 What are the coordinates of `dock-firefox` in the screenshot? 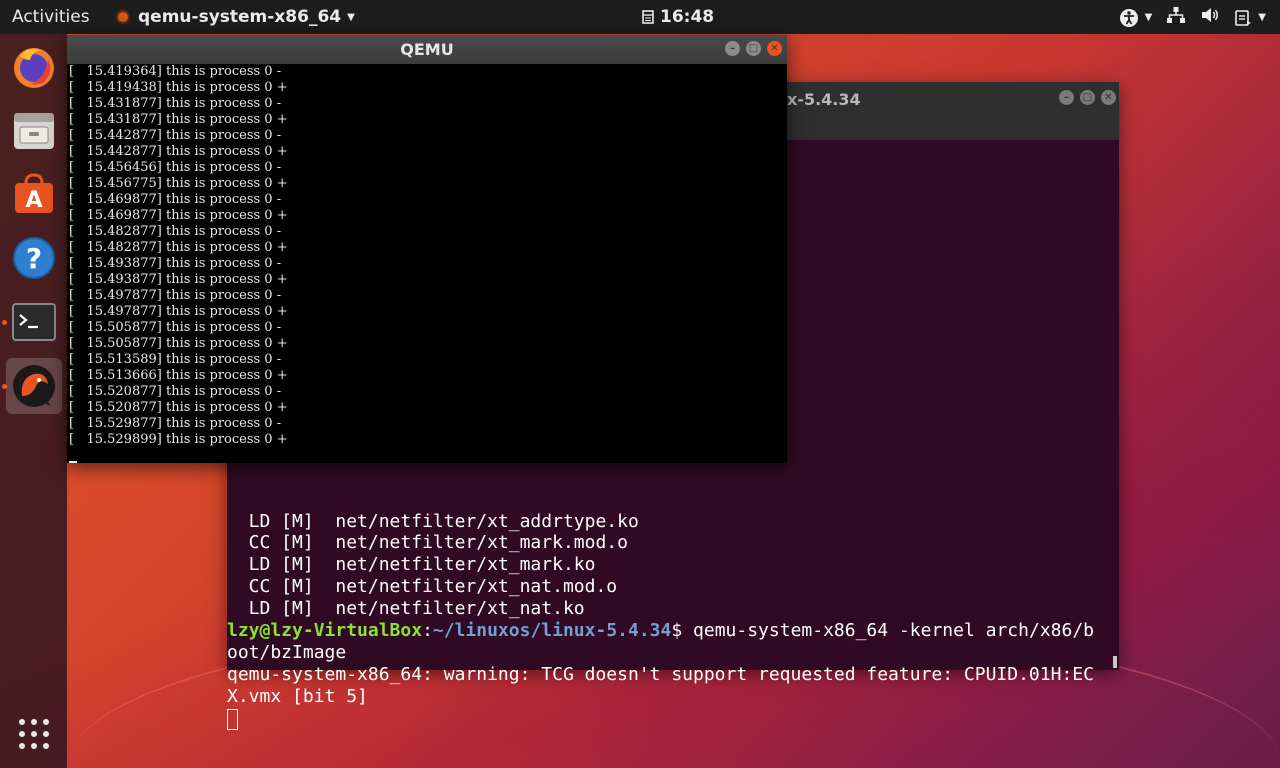 It's located at (34, 66).